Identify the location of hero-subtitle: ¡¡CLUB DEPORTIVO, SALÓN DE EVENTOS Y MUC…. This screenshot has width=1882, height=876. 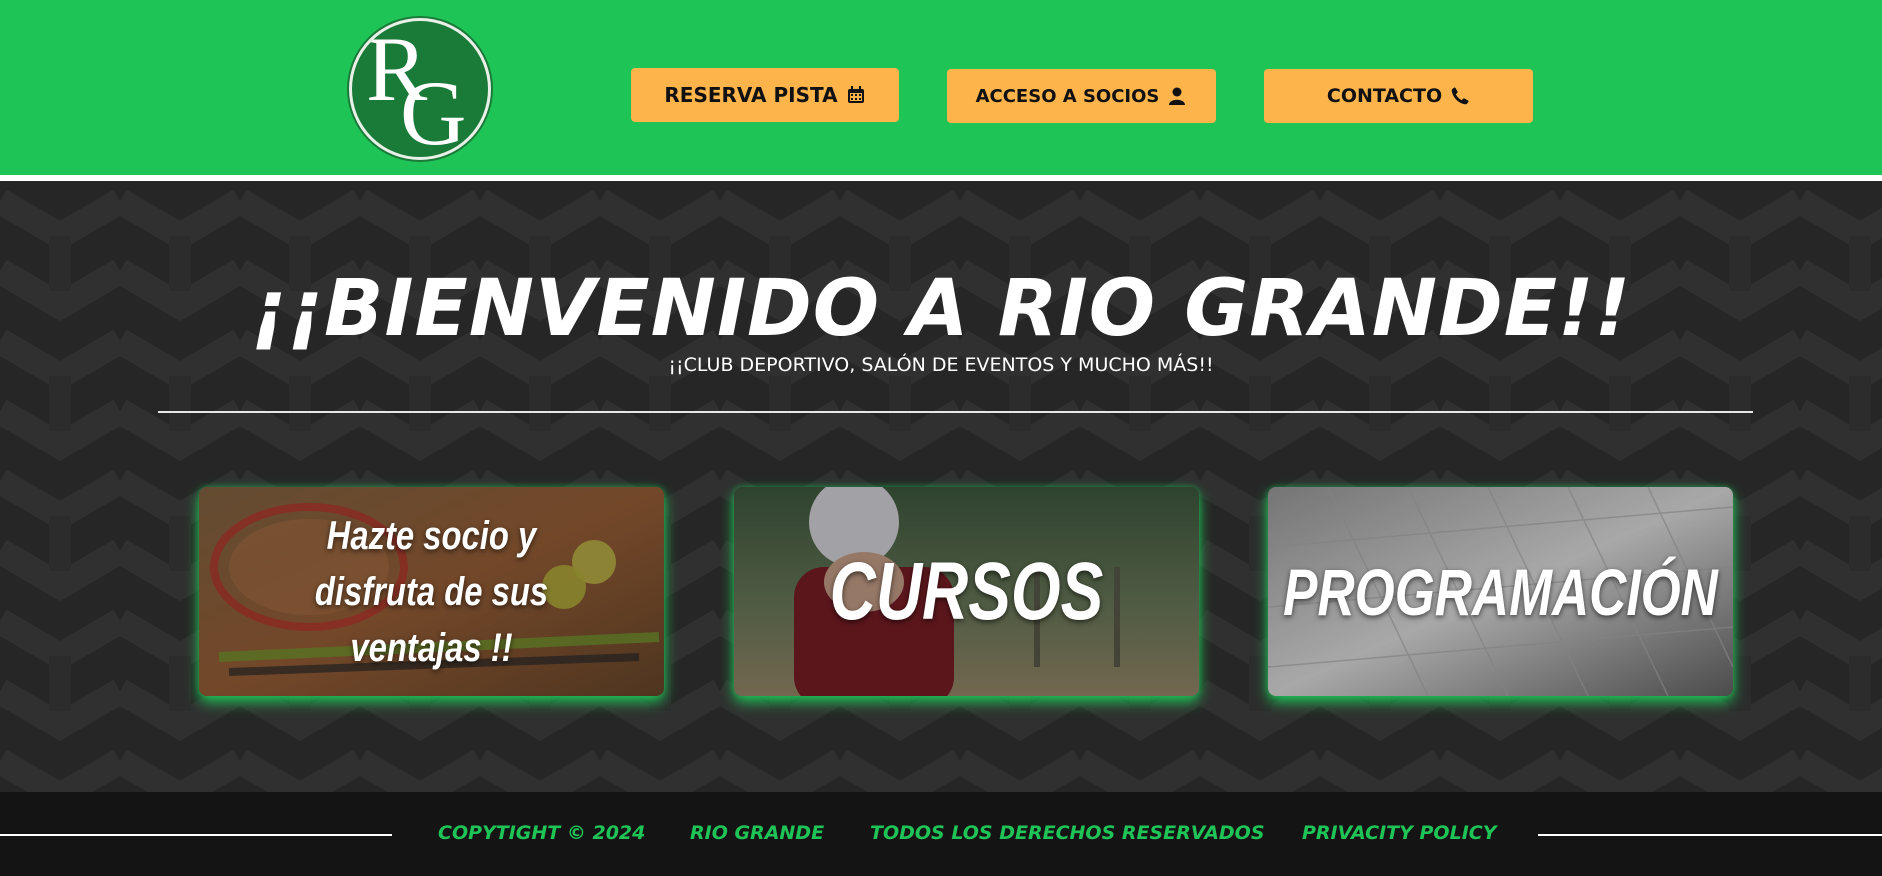
(941, 365).